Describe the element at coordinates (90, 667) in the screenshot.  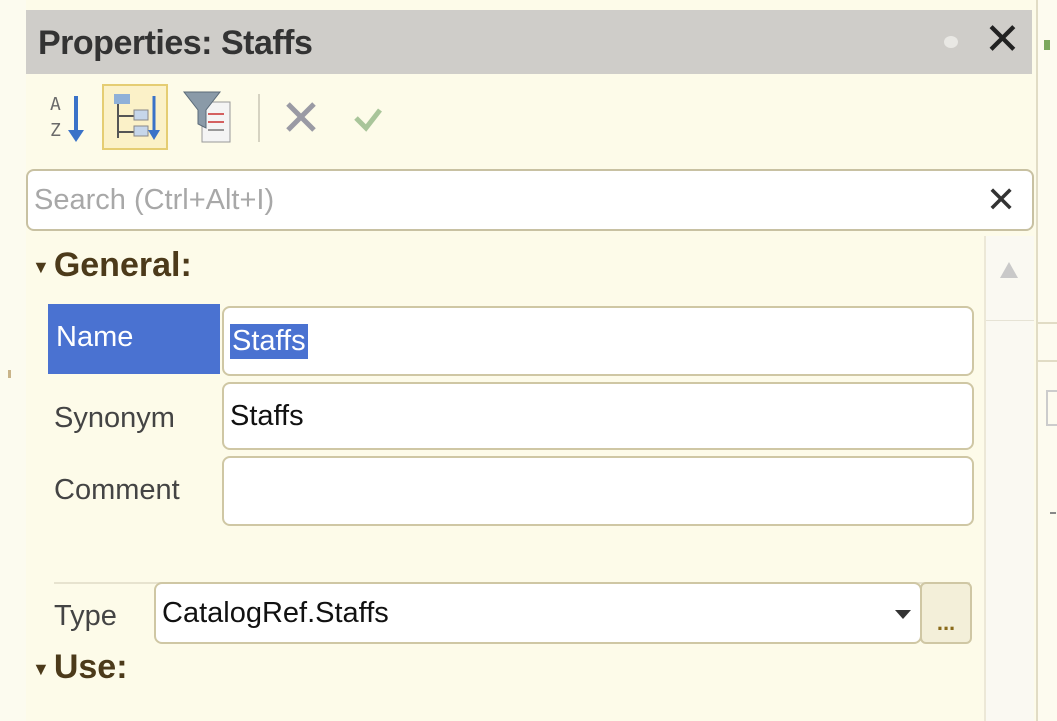
I see `group-use-label: Use:` at that location.